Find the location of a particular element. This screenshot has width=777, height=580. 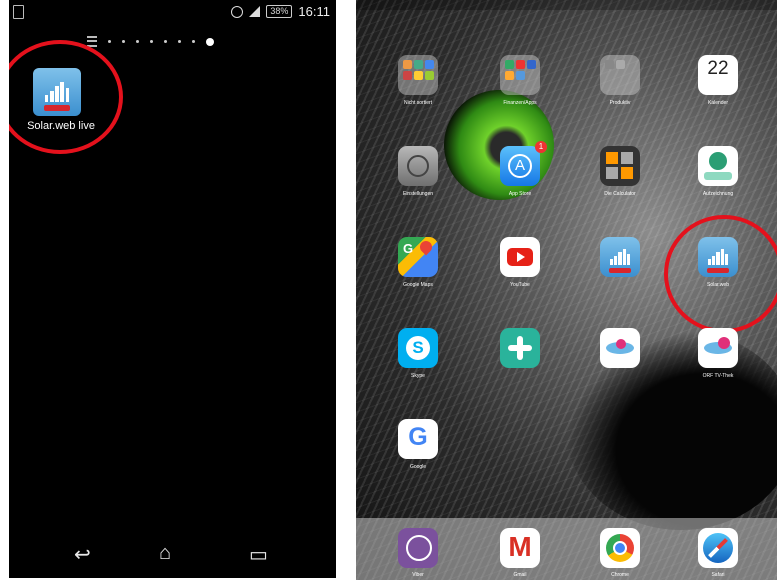

app-label: Google Maps is located at coordinates (418, 285).